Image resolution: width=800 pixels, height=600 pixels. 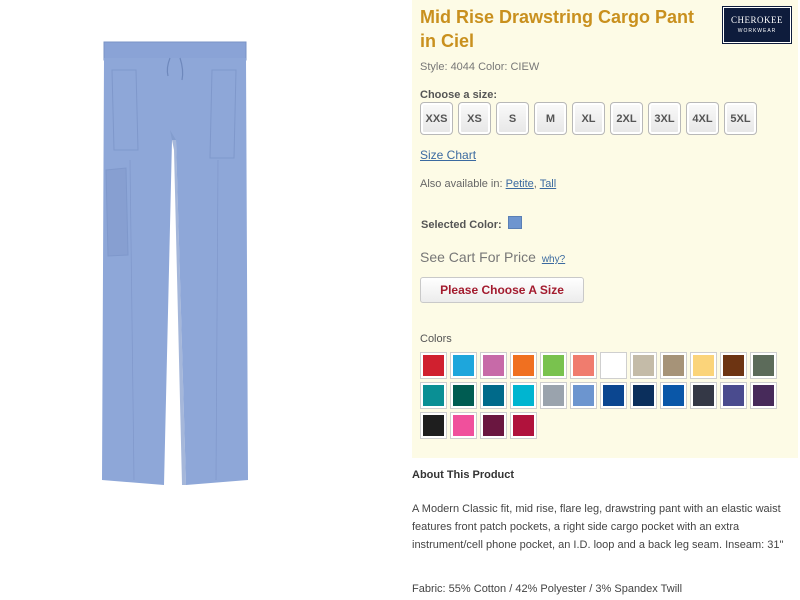 I want to click on colors-label: Colors, so click(x=436, y=339).